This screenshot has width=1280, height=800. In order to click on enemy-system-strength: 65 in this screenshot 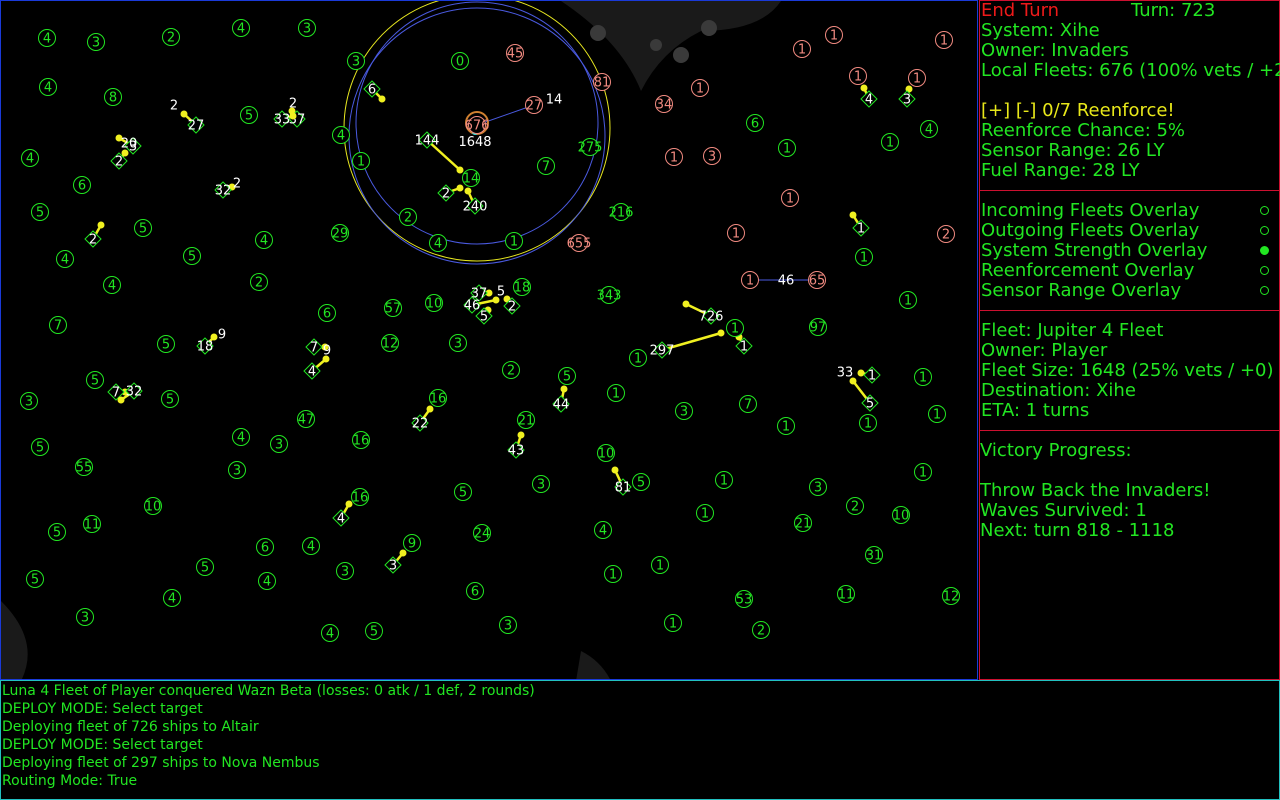, I will do `click(817, 281)`.